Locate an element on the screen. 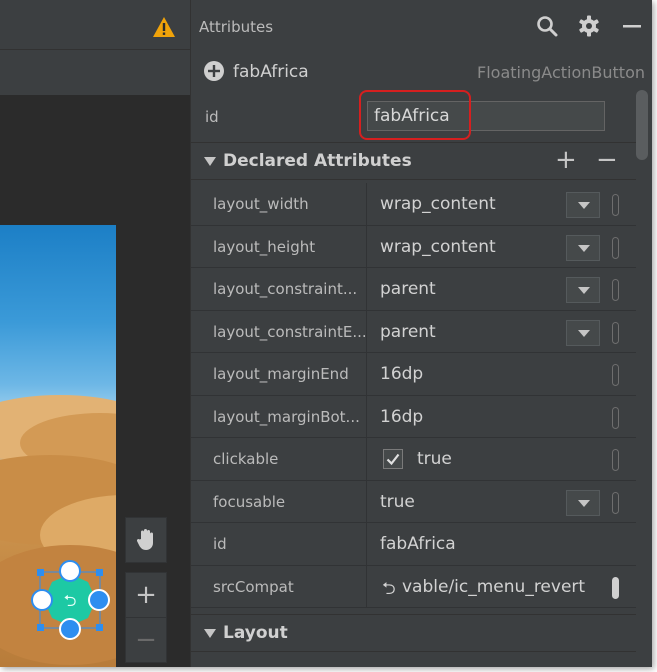 Image resolution: width=657 pixels, height=672 pixels. pan-button is located at coordinates (146, 540).